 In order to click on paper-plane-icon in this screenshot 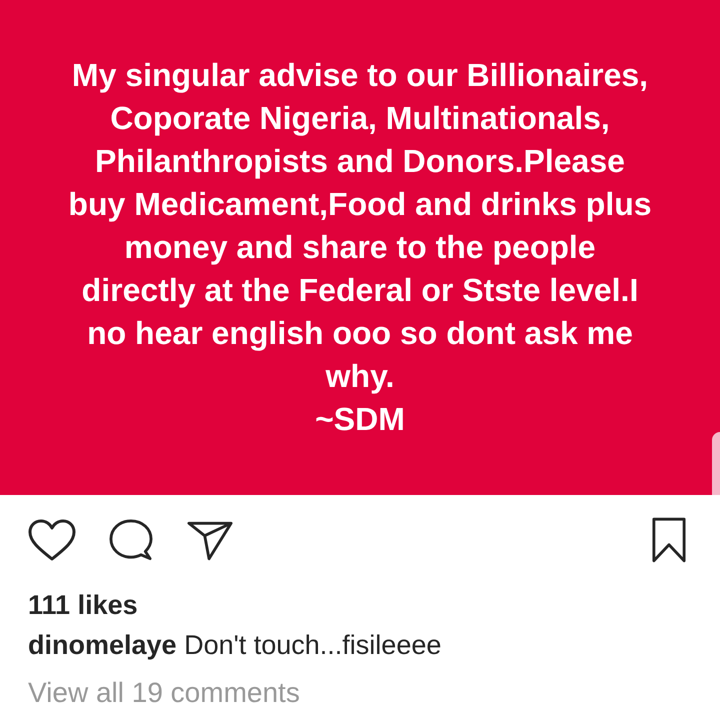, I will do `click(210, 540)`.